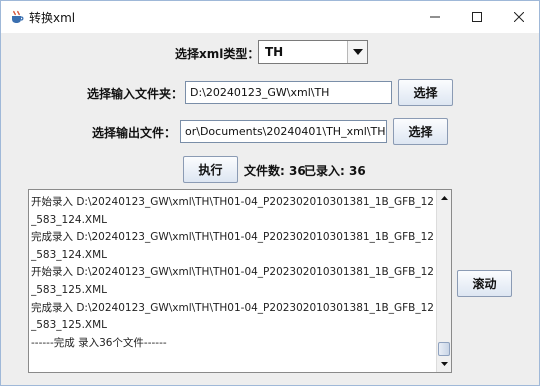 This screenshot has width=540, height=386. Describe the element at coordinates (443, 281) in the screenshot. I see `log-scrollbar` at that location.